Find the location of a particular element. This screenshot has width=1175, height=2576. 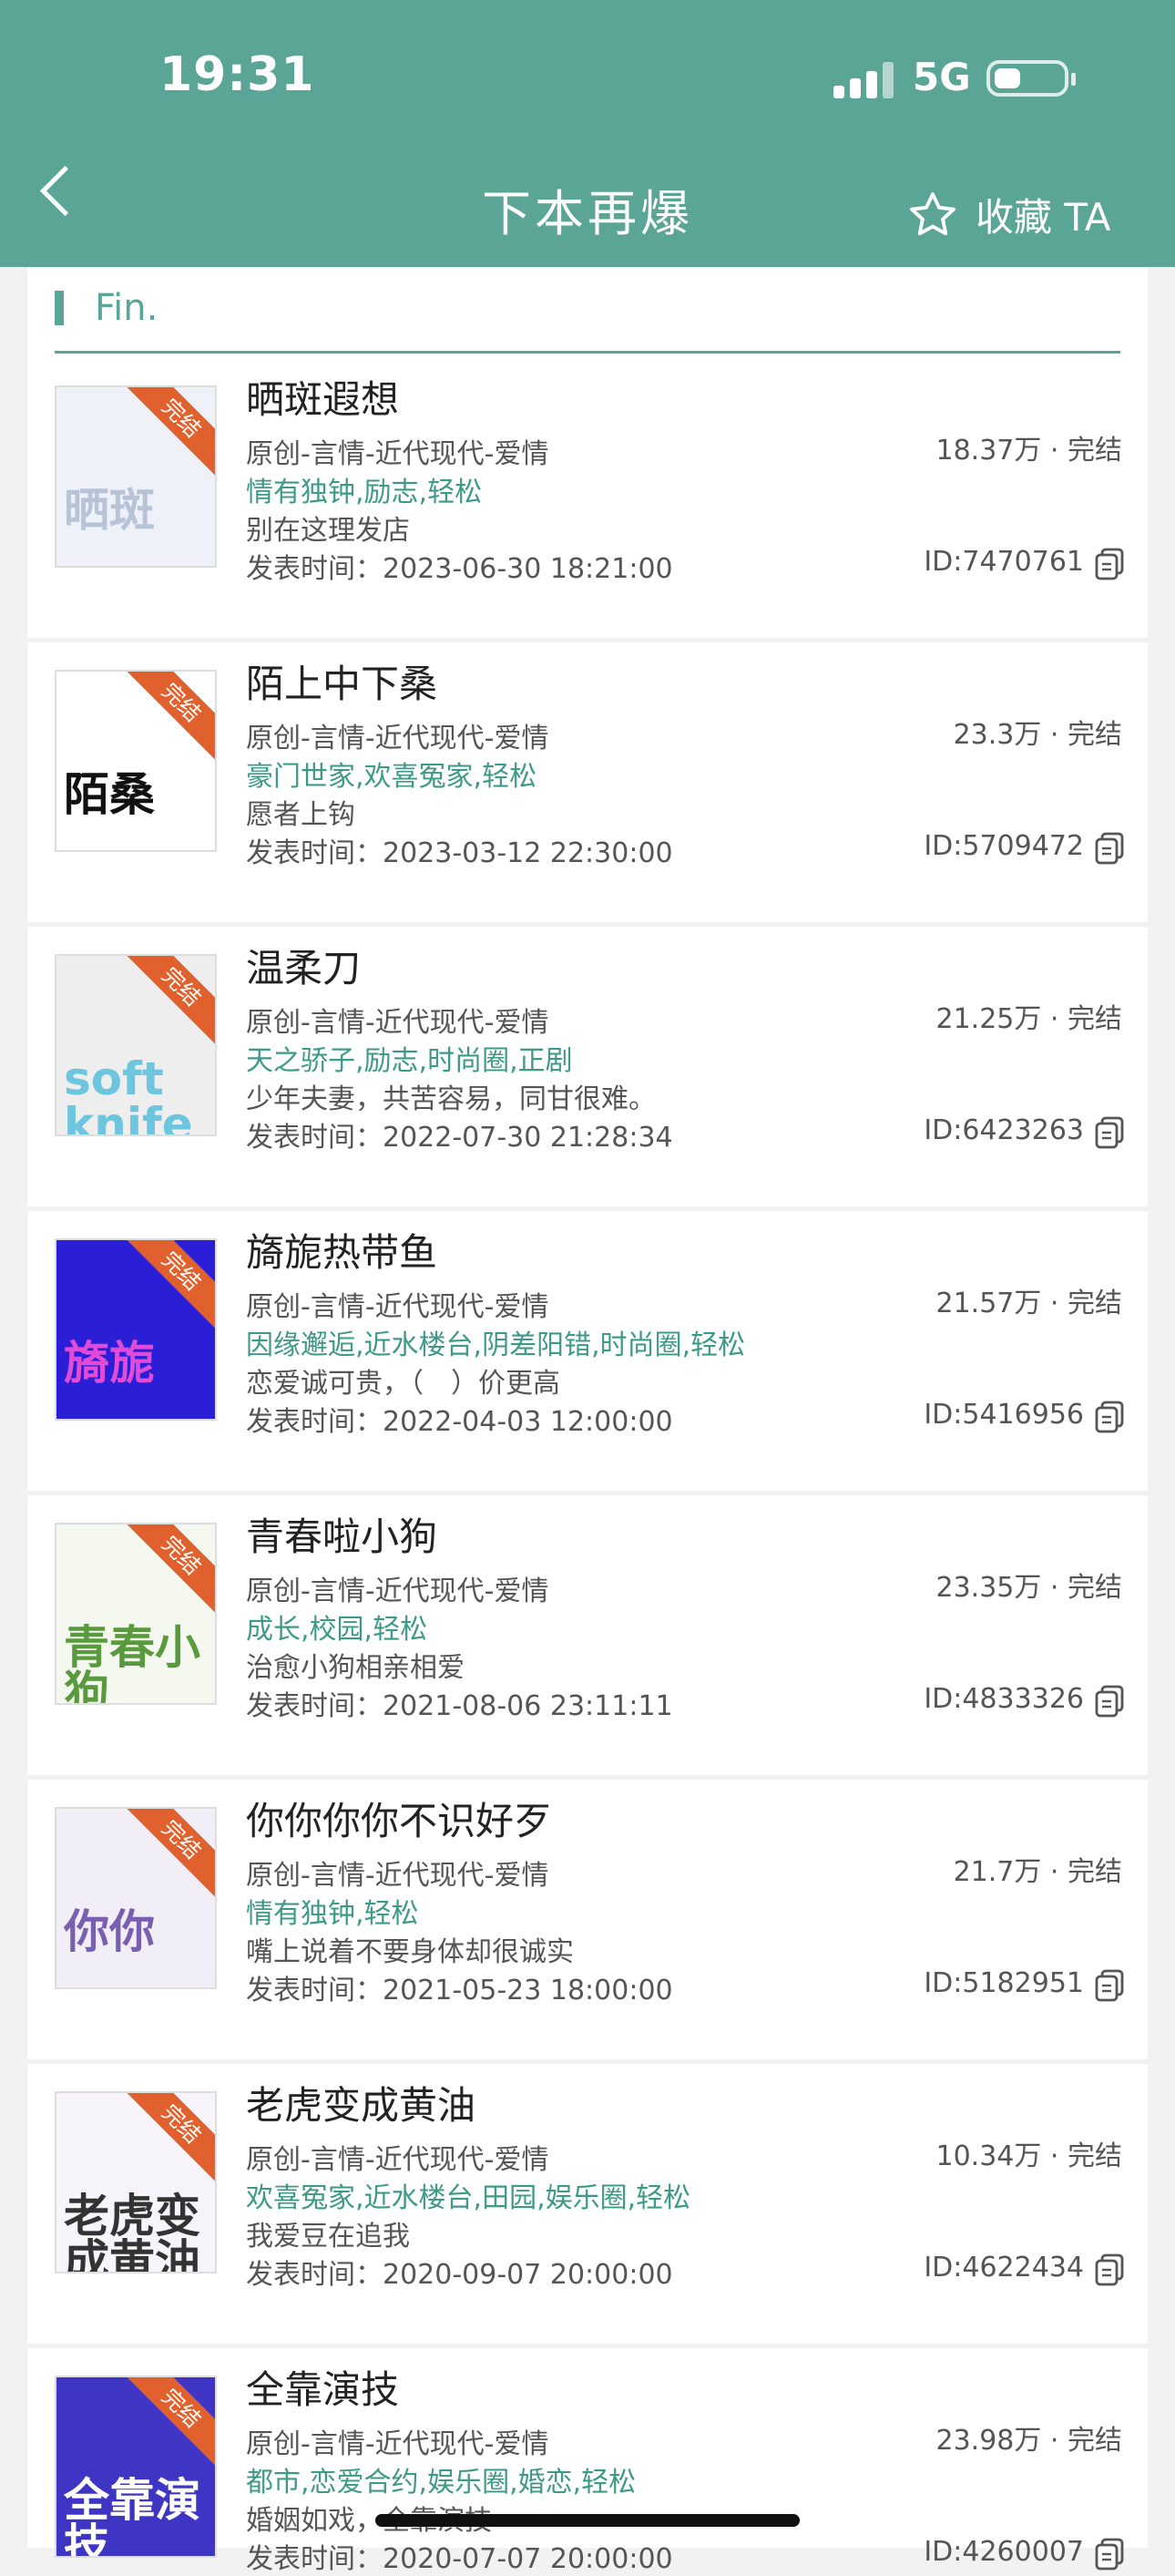

book-id: ID:4622434 is located at coordinates (1004, 2268).